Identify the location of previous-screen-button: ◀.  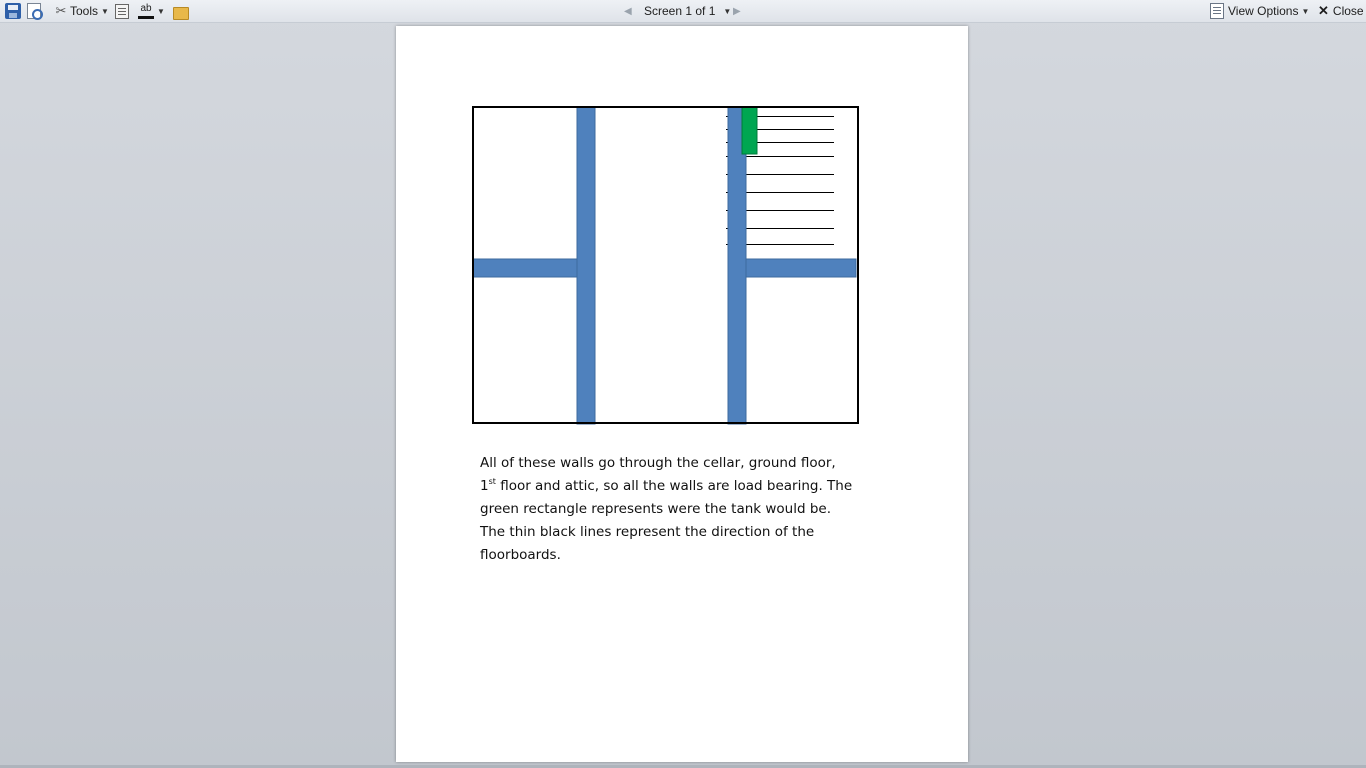
(628, 11).